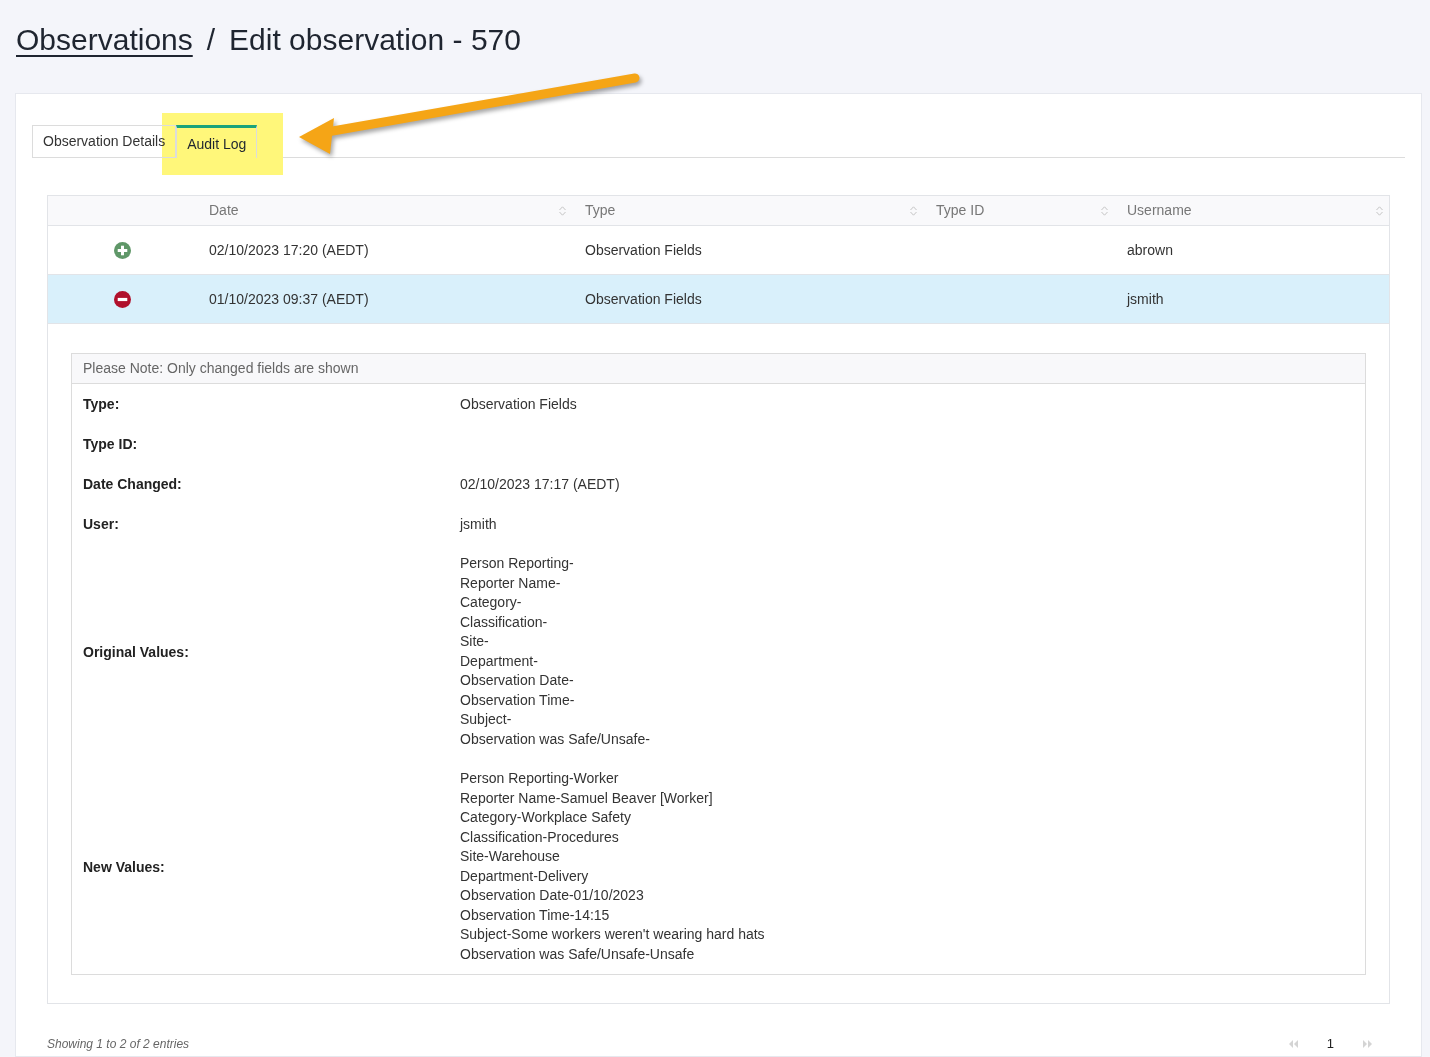  Describe the element at coordinates (510, 583) in the screenshot. I see `value-line: Reporter Name-` at that location.